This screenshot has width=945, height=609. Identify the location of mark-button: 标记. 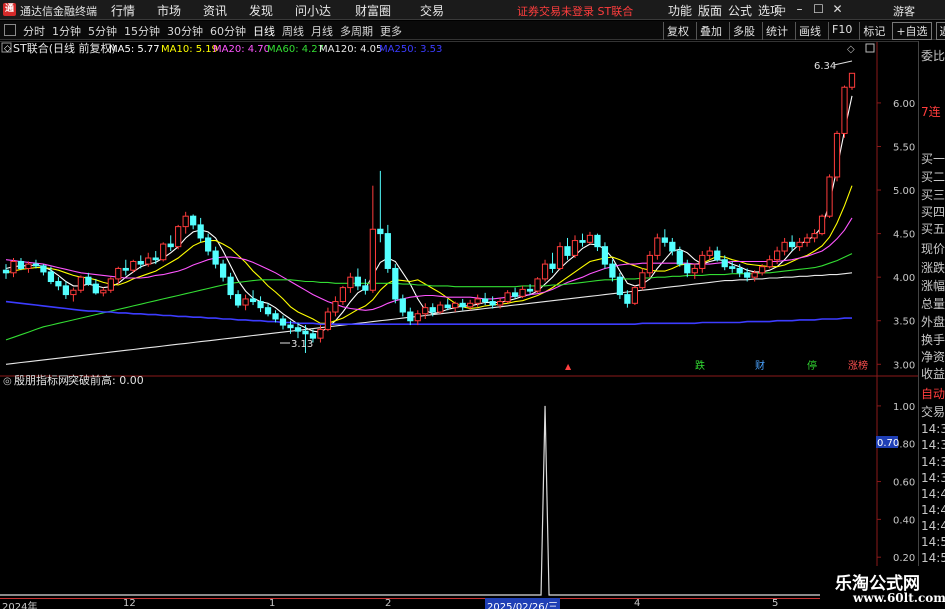
(873, 31).